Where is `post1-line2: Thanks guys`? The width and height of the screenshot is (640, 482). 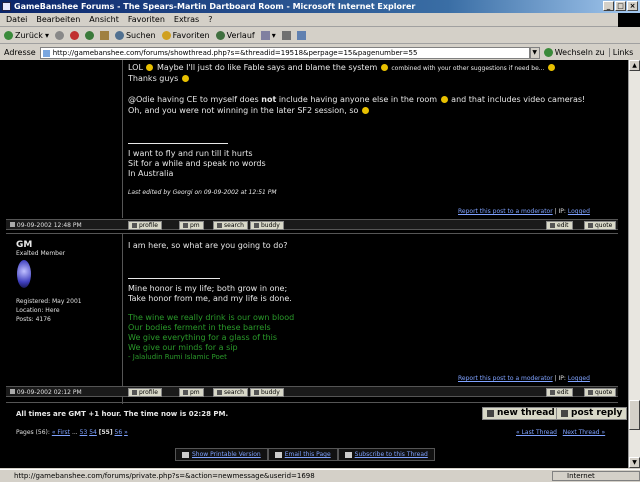
post1-line2: Thanks guys is located at coordinates (159, 78).